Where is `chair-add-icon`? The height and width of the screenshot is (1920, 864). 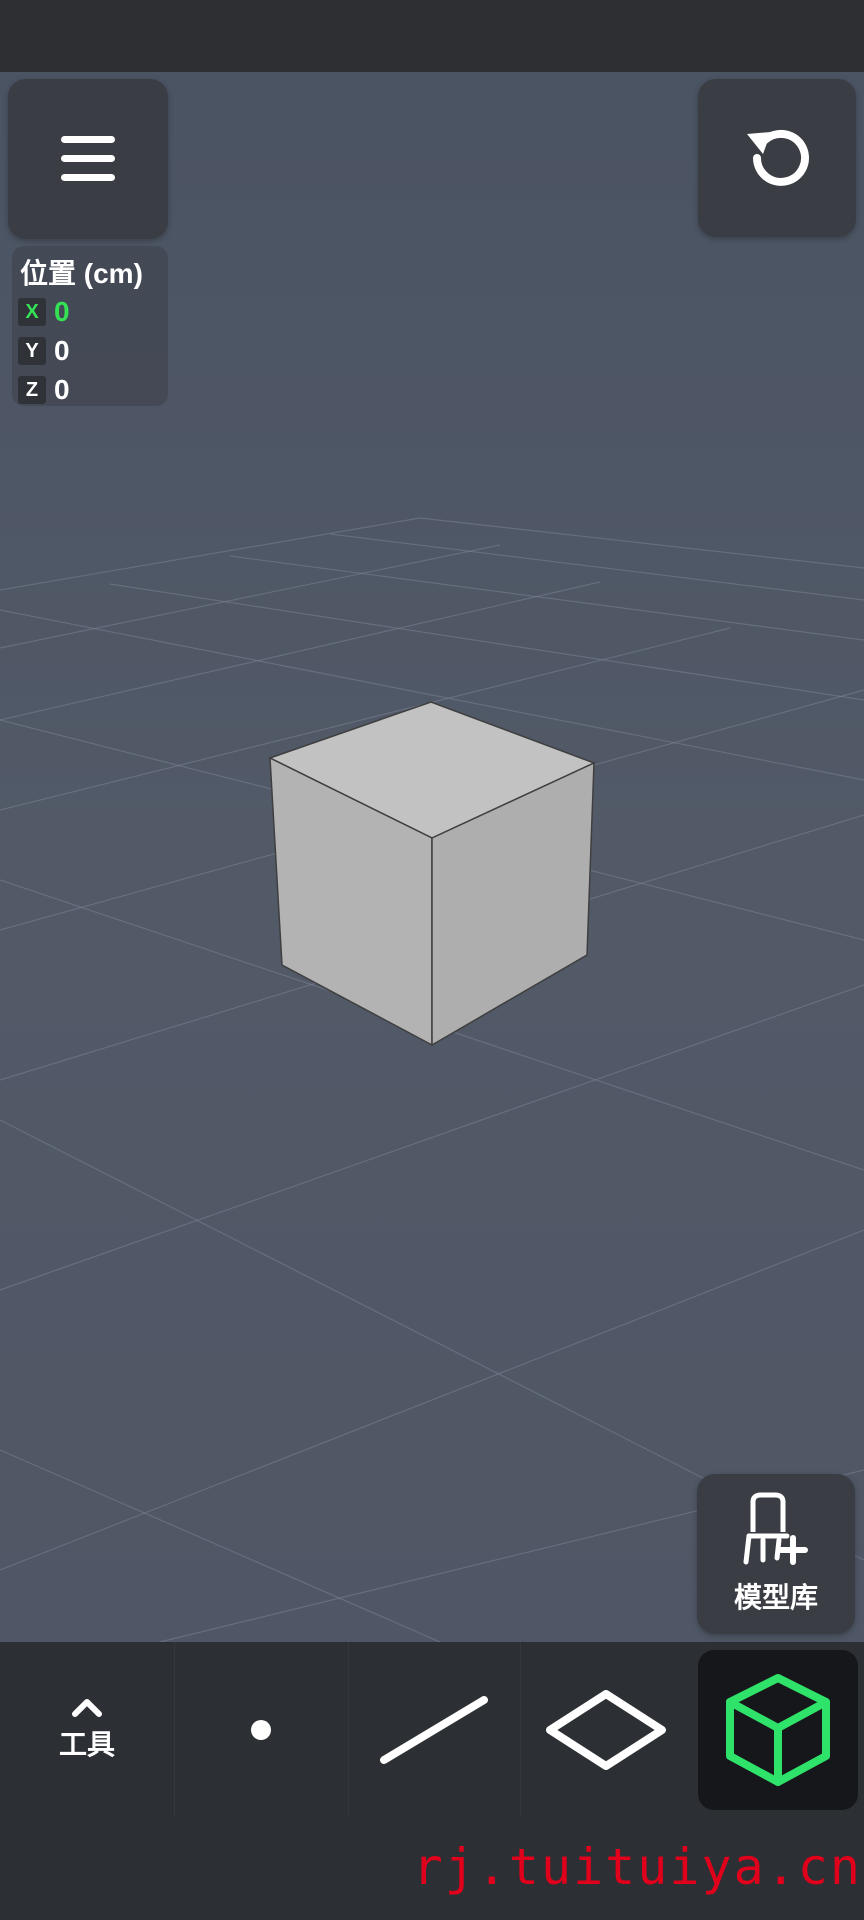
chair-add-icon is located at coordinates (775, 1528).